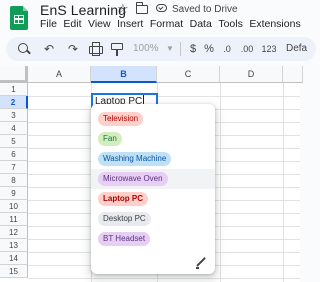 The image size is (320, 282). I want to click on menu-file: File, so click(48, 24).